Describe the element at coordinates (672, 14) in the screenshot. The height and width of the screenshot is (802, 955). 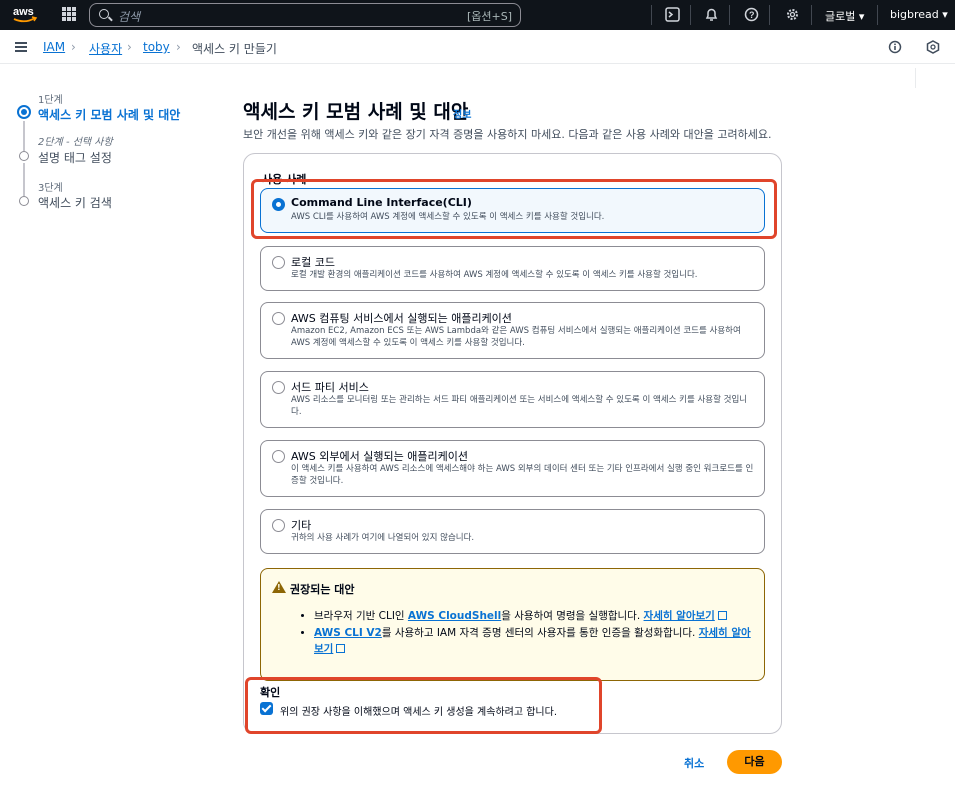
I see `cloudshell-icon` at that location.